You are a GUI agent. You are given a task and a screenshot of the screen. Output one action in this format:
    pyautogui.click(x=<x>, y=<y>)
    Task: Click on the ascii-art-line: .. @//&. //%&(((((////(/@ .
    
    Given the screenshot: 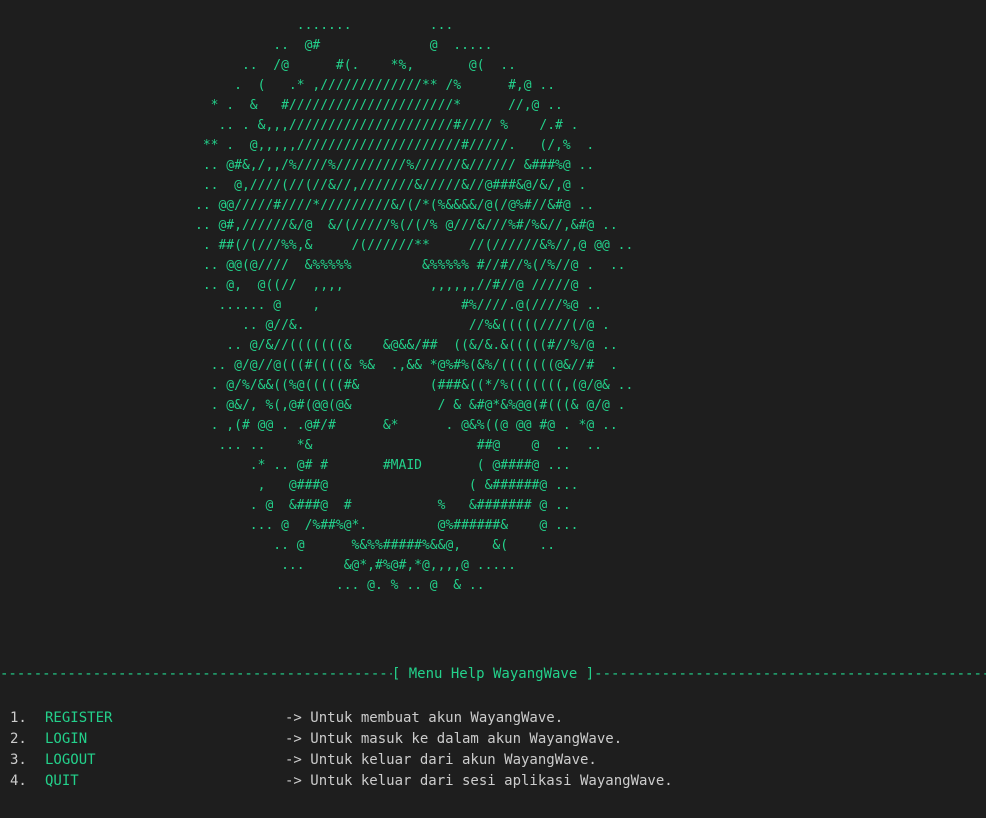 What is the action you would take?
    pyautogui.click(x=402, y=325)
    